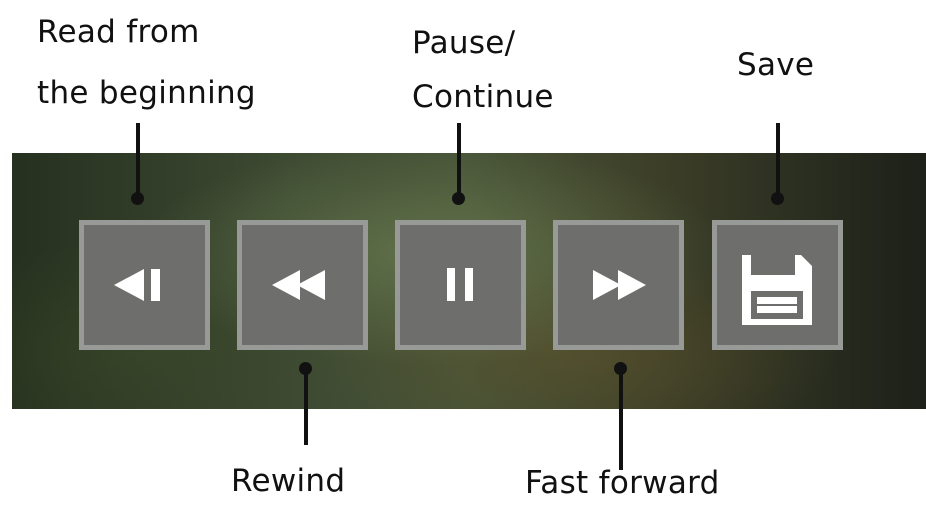 This screenshot has height=505, width=926. Describe the element at coordinates (776, 65) in the screenshot. I see `save-label: Save` at that location.